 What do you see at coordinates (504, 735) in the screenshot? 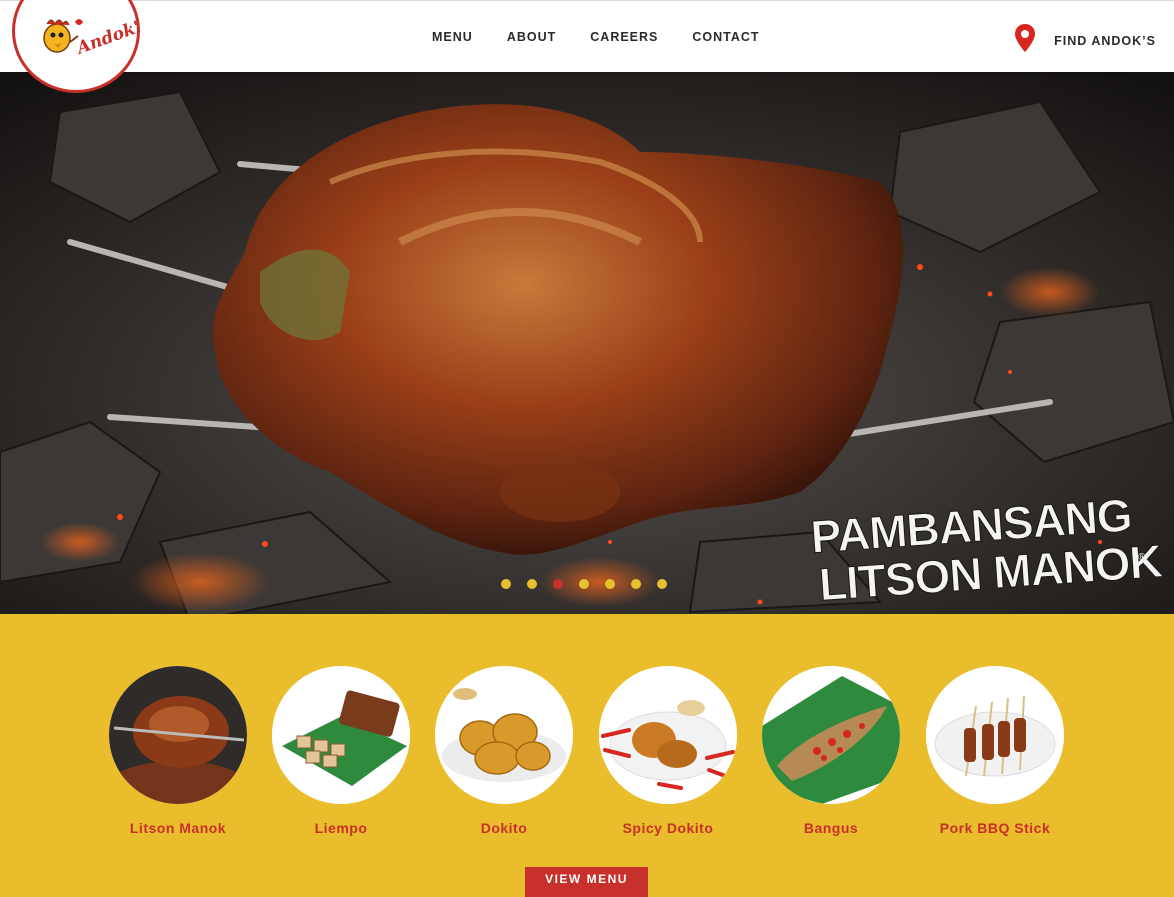
I see `dokito-image` at bounding box center [504, 735].